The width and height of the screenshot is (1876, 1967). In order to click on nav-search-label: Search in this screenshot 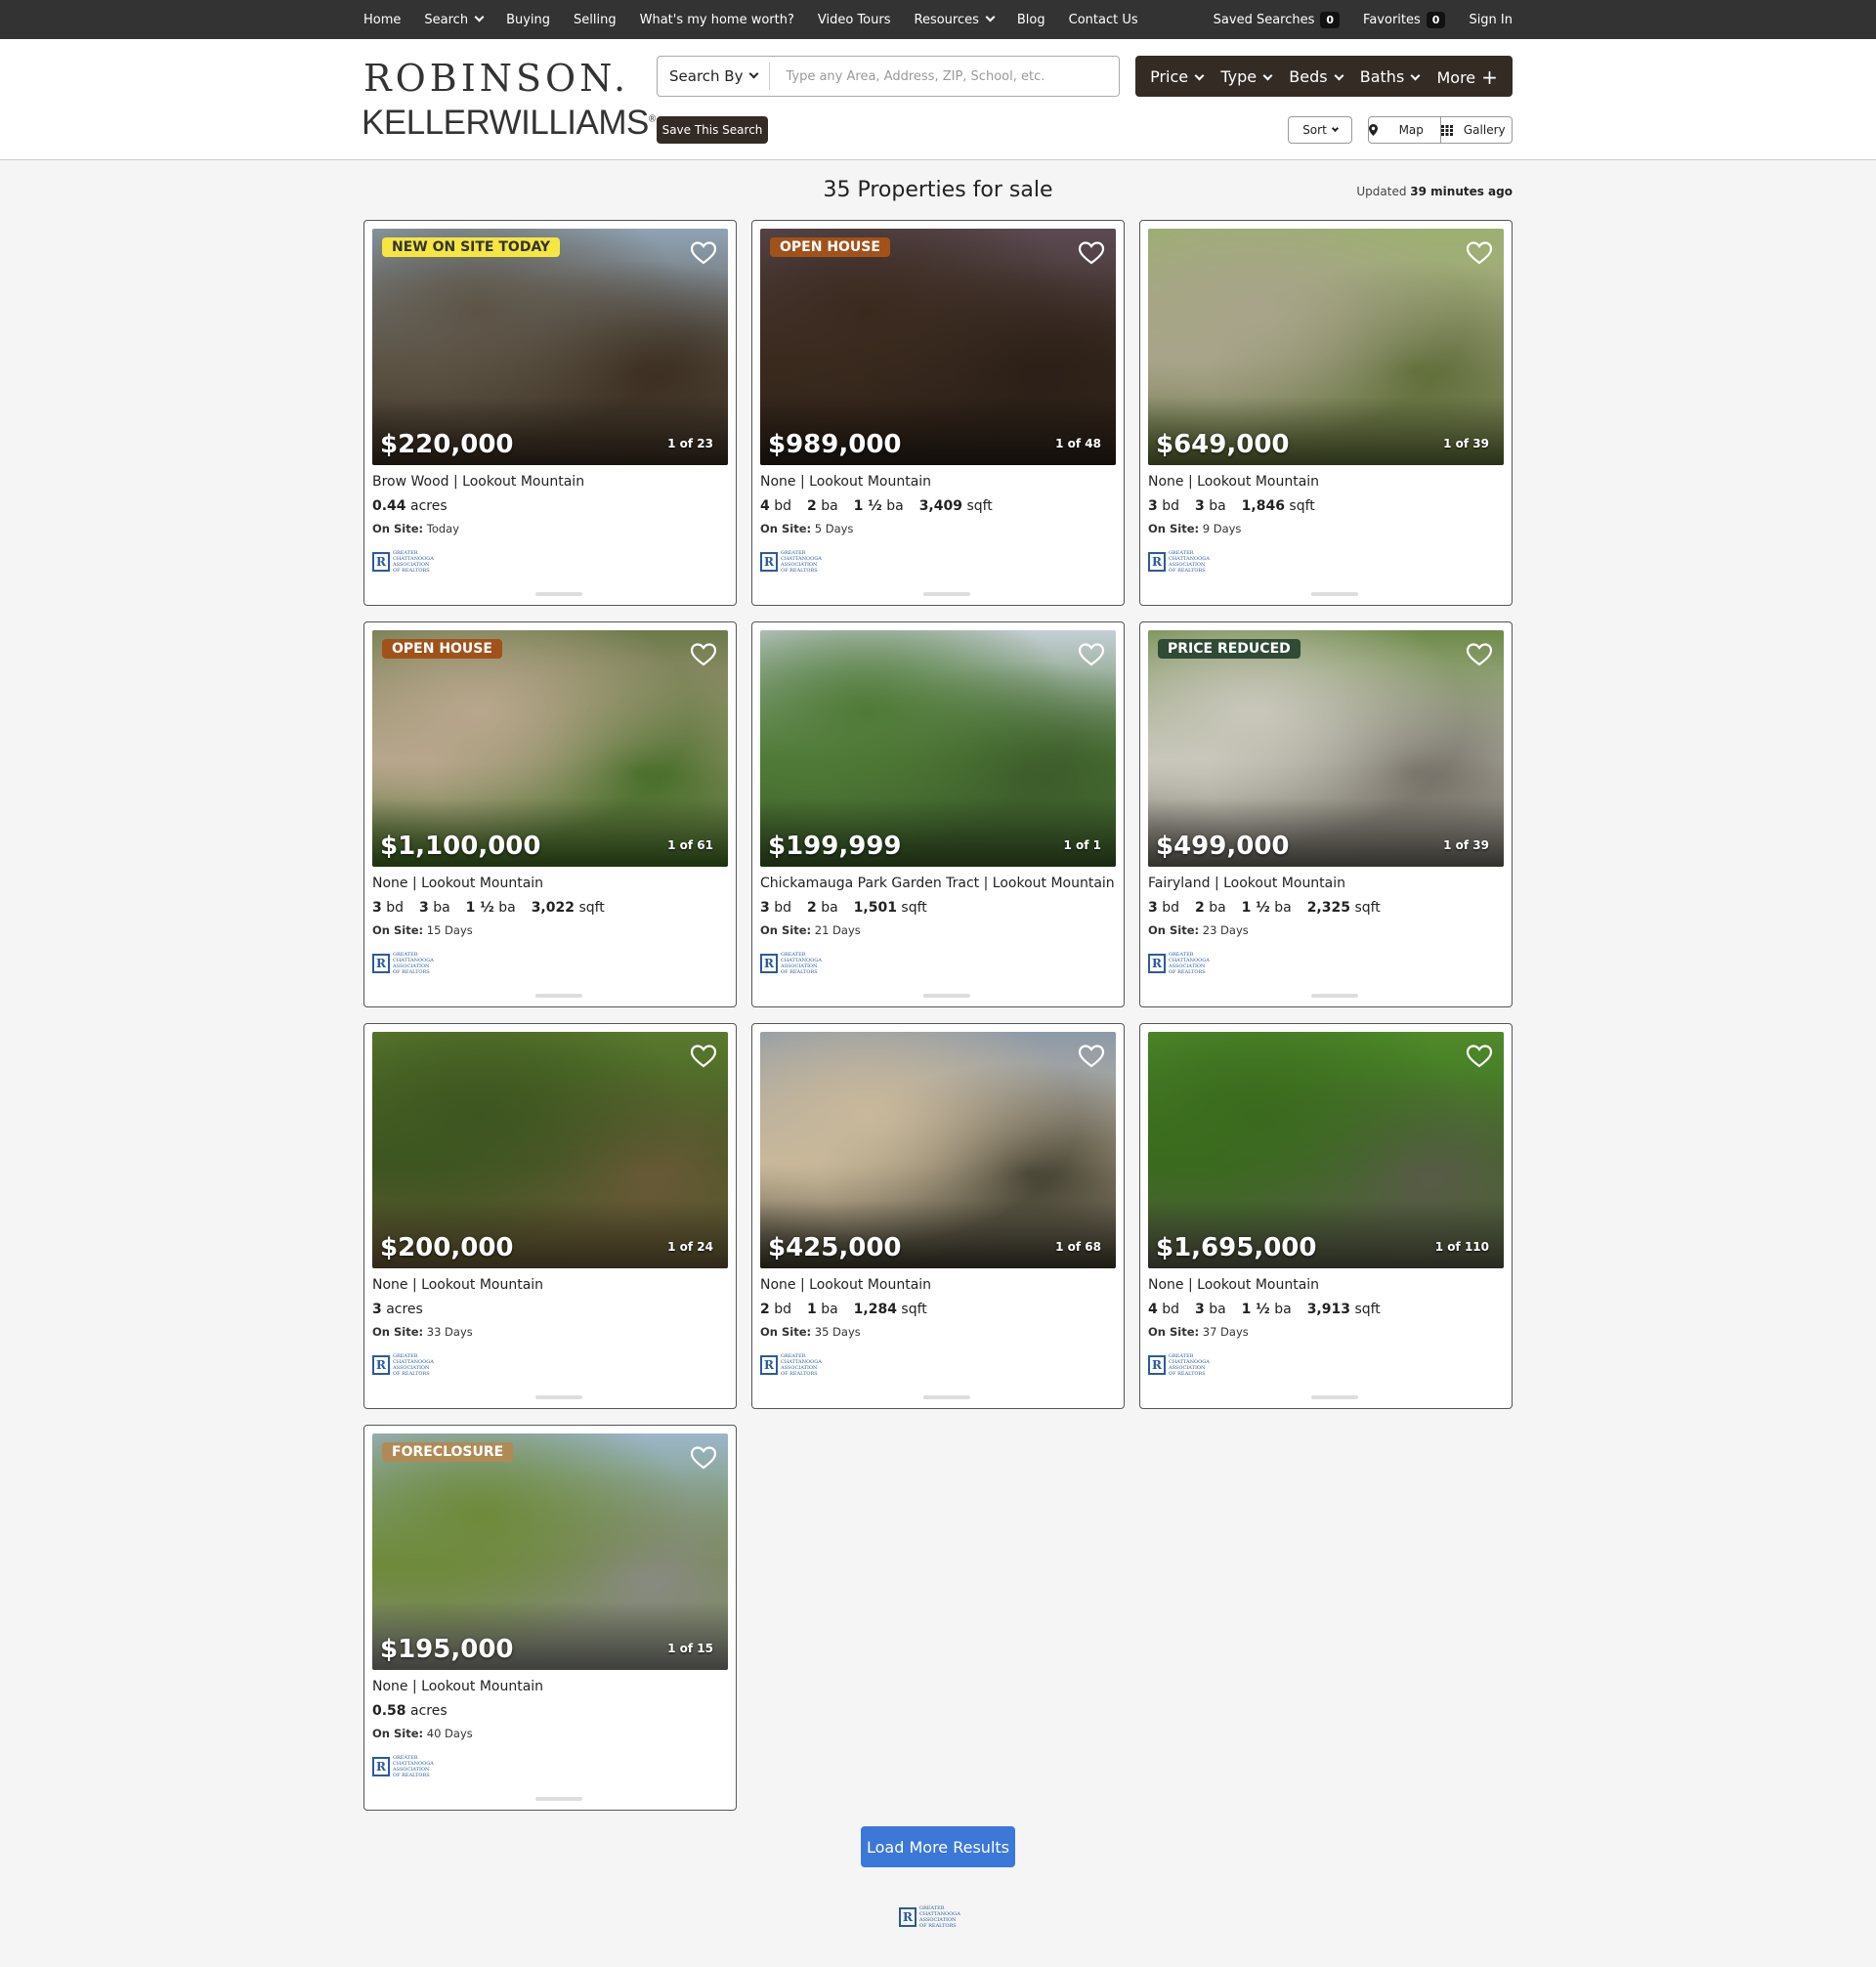, I will do `click(446, 19)`.